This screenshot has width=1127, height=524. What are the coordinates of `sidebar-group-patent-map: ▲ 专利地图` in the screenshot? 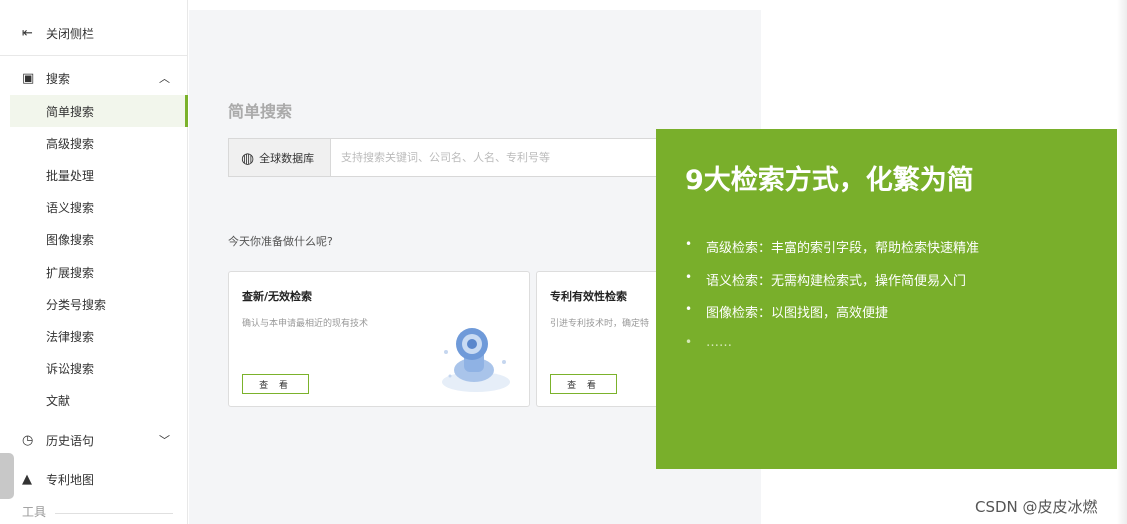 It's located at (94, 479).